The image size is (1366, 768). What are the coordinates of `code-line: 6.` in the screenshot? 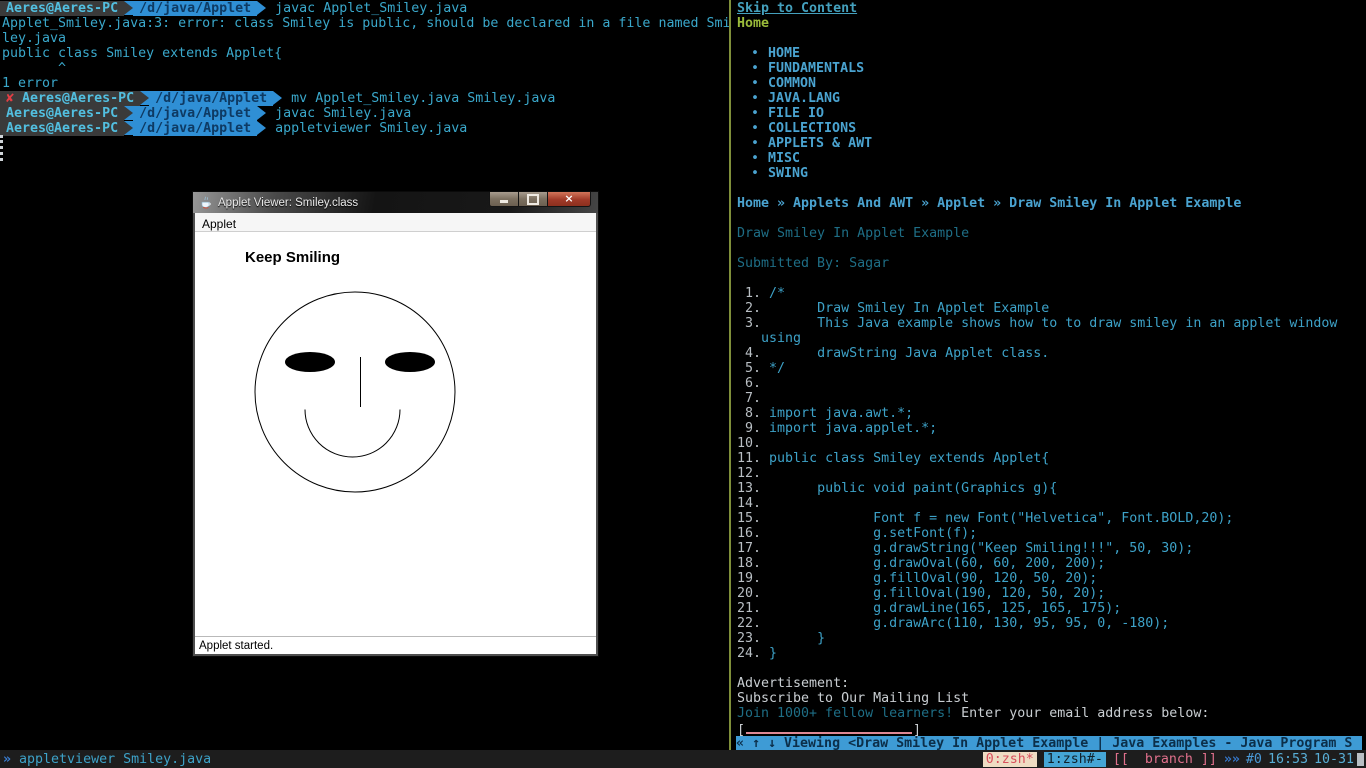 It's located at (1037, 383).